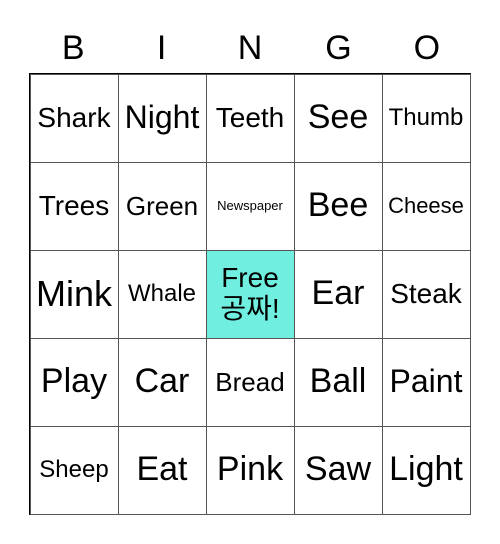  What do you see at coordinates (74, 118) in the screenshot?
I see `bingo-cell: Shark` at bounding box center [74, 118].